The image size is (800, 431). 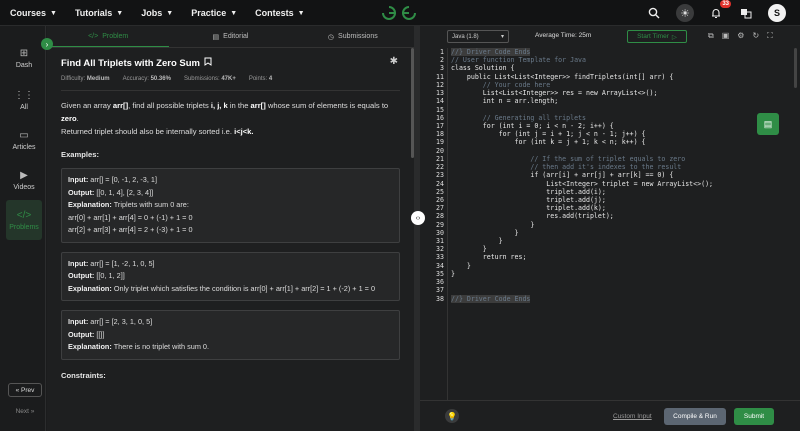 I want to click on code-line: 30 }, so click(x=610, y=233).